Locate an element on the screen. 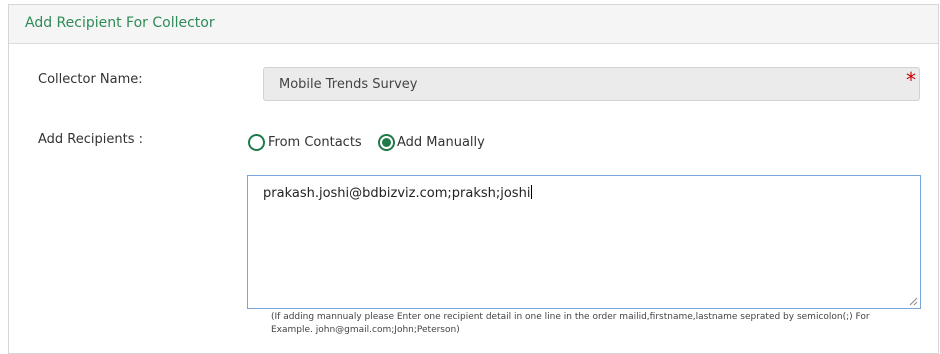 The image size is (940, 354). panel-header: Add Recipient For Collector is located at coordinates (473, 24).